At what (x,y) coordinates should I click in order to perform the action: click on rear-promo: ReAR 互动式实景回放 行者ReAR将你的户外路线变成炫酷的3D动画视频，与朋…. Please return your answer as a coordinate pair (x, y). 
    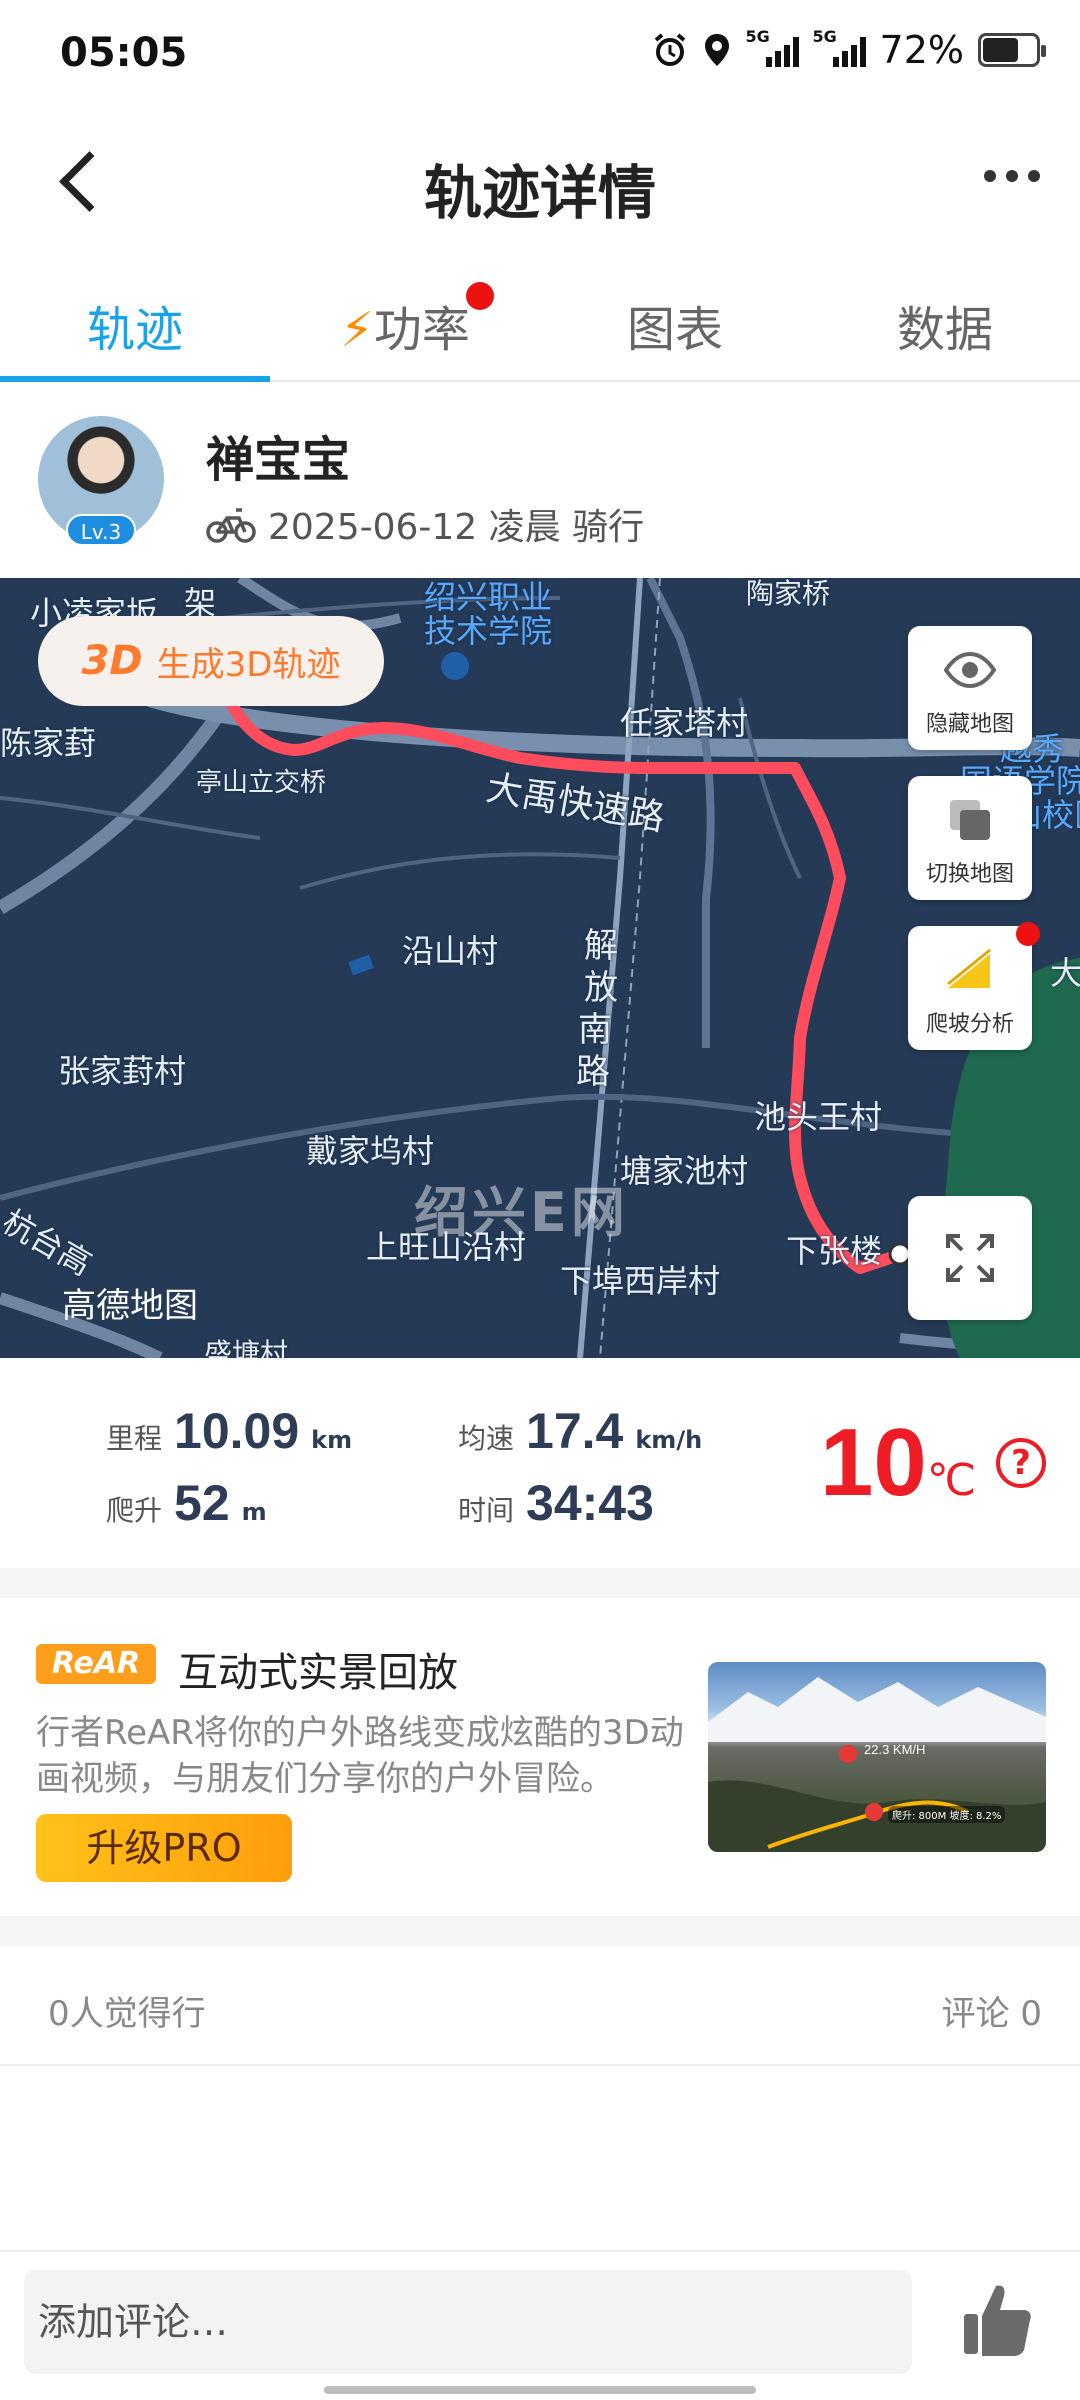
    Looking at the image, I should click on (540, 1757).